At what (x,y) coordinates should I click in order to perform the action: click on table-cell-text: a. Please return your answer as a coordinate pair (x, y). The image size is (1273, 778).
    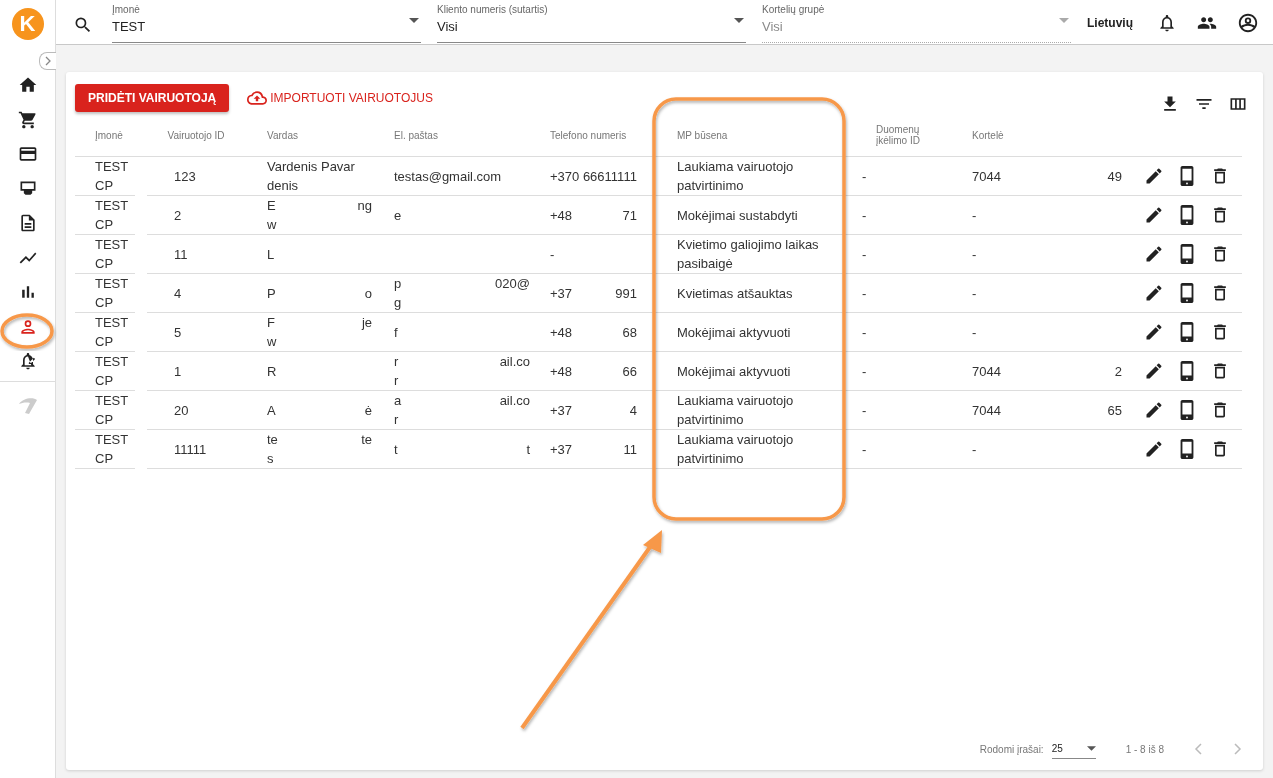
    Looking at the image, I should click on (398, 401).